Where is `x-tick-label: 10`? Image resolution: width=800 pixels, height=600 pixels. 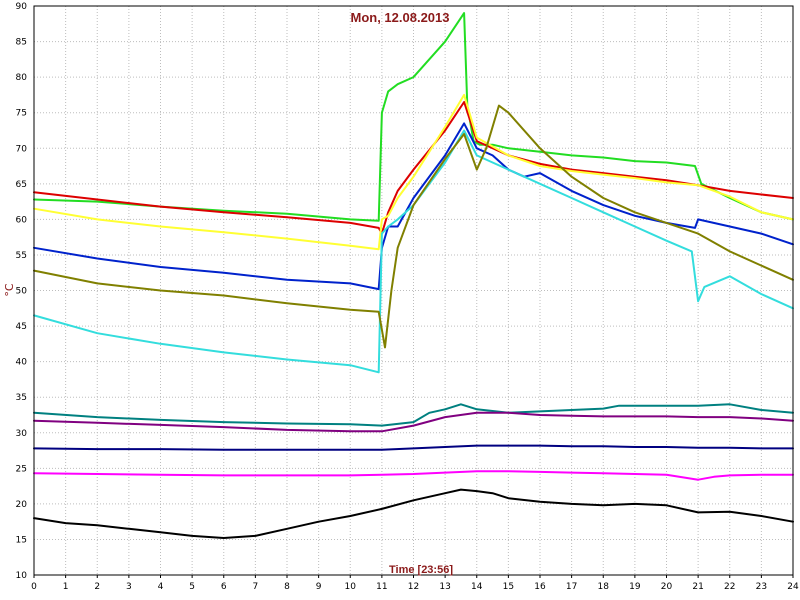
x-tick-label: 10 is located at coordinates (351, 587).